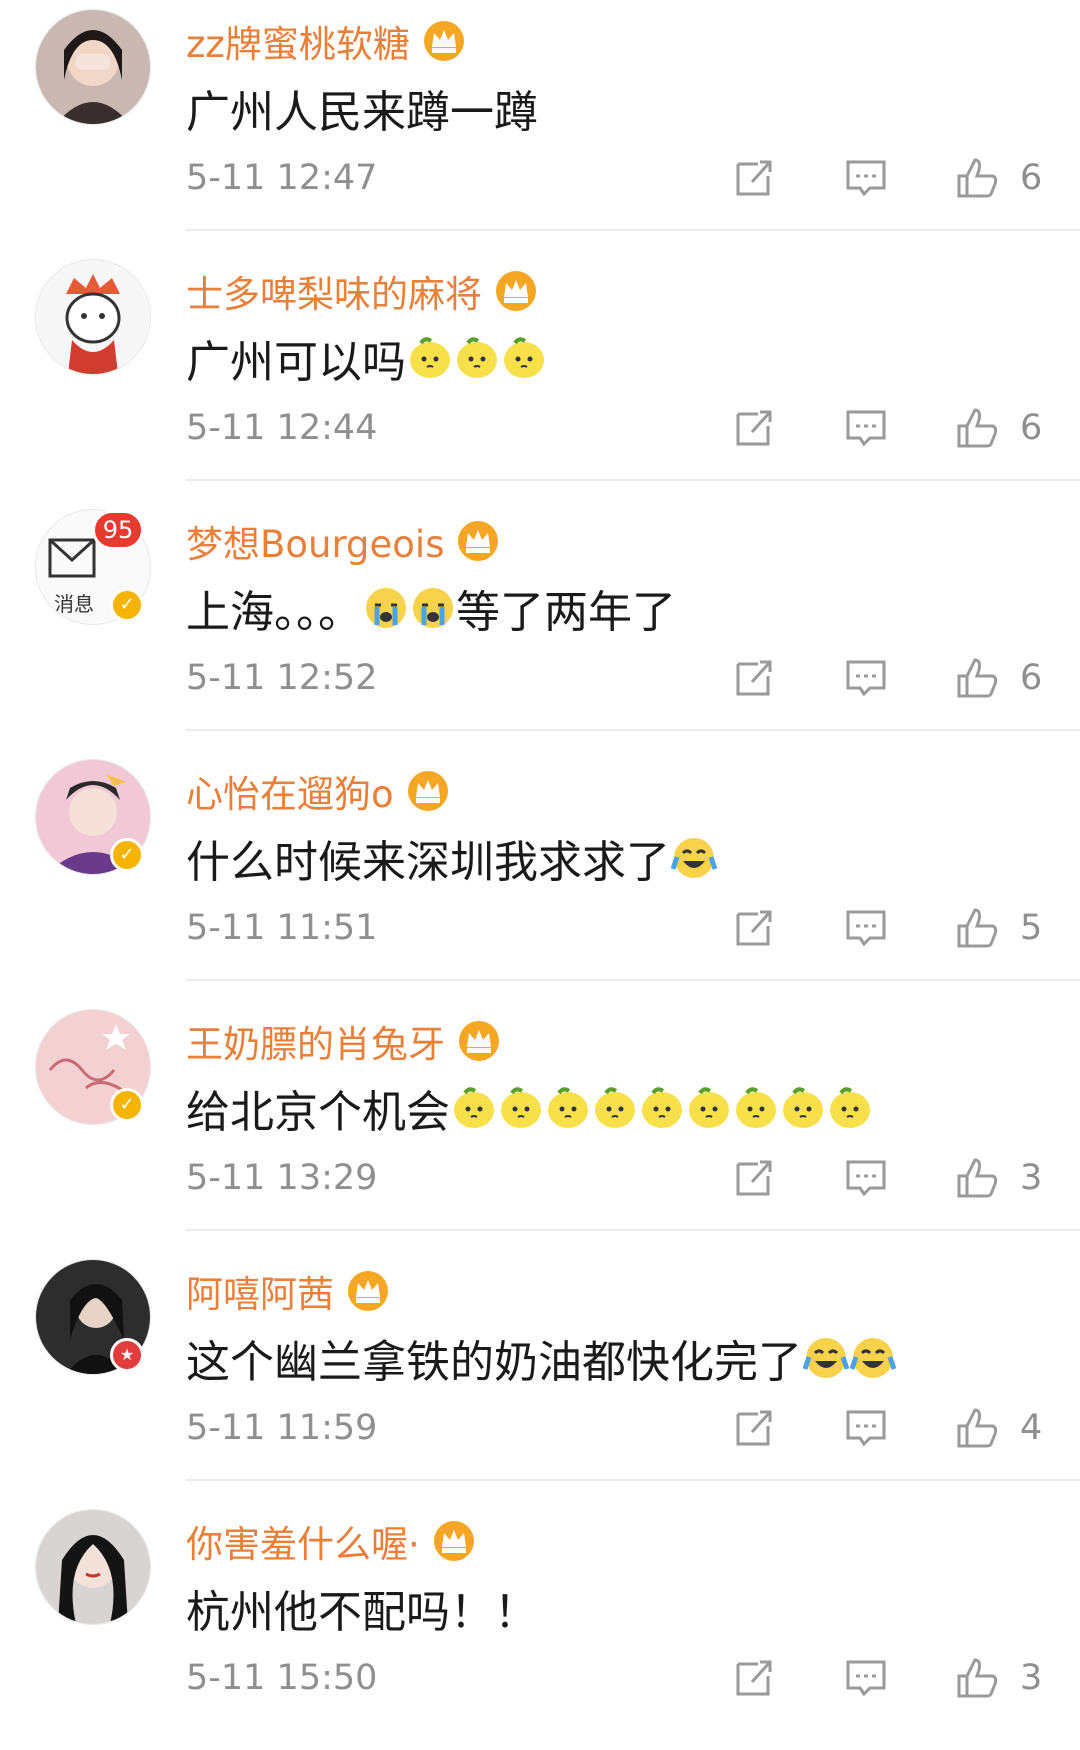 The height and width of the screenshot is (1750, 1080). Describe the element at coordinates (127, 1355) in the screenshot. I see `red-star-badge-icon: ★` at that location.